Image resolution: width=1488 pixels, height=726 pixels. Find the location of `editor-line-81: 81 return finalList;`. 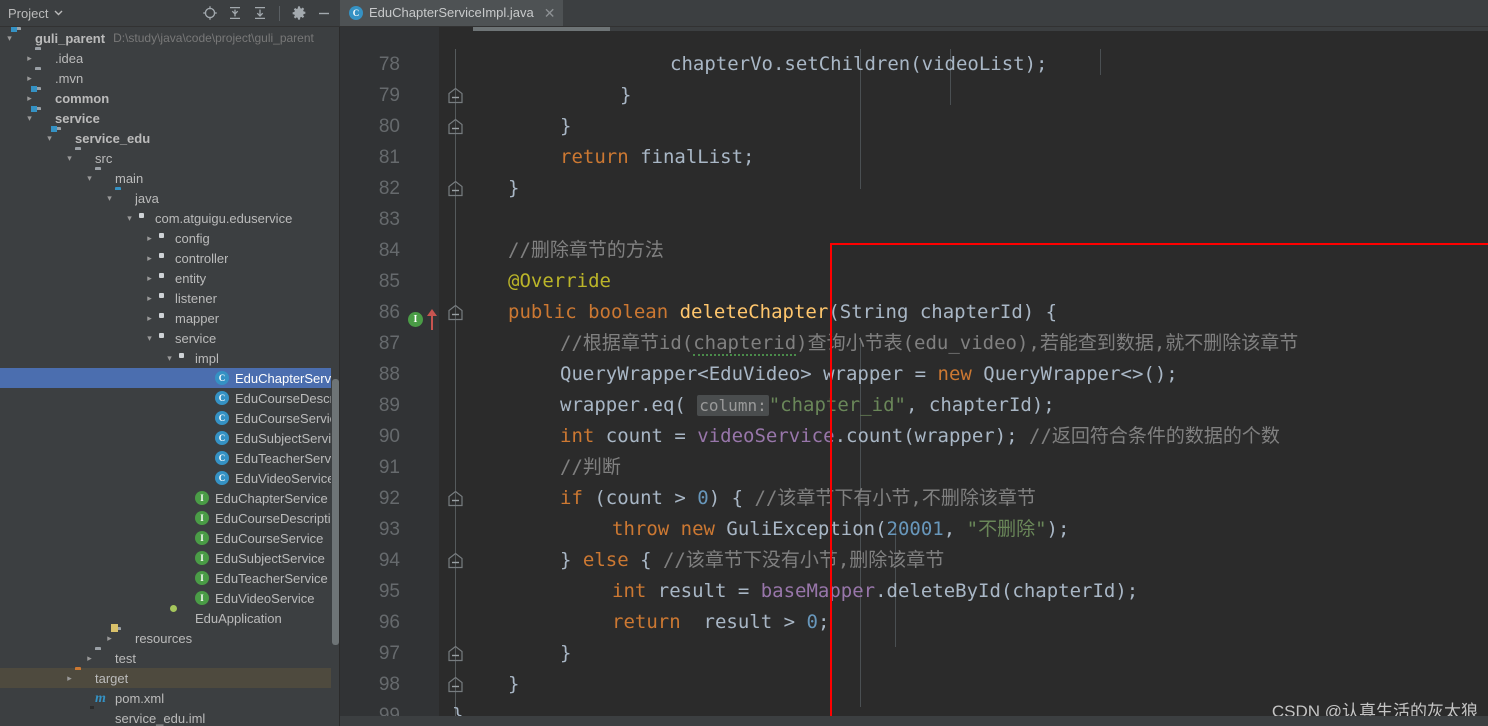

editor-line-81: 81 return finalList; is located at coordinates (914, 157).